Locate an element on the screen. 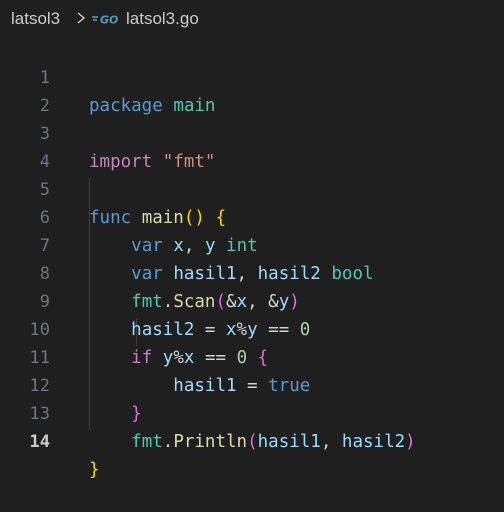 This screenshot has height=512, width=504. code-line: 2 is located at coordinates (252, 90).